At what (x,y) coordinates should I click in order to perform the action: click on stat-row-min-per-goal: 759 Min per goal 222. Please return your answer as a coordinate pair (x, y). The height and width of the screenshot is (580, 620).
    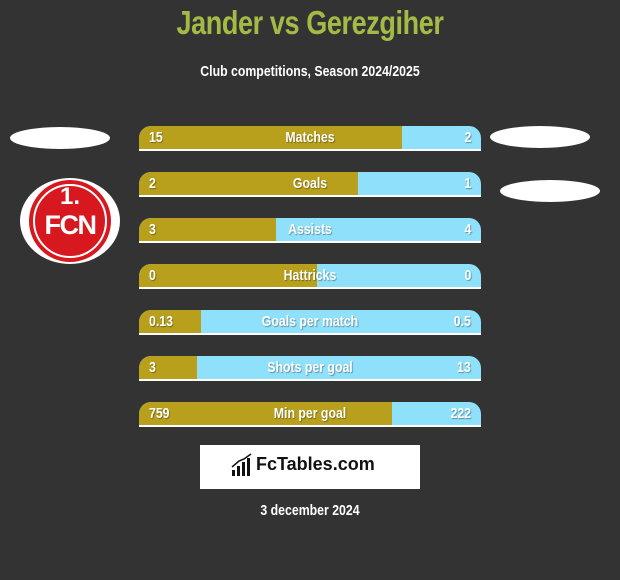
    Looking at the image, I should click on (310, 414).